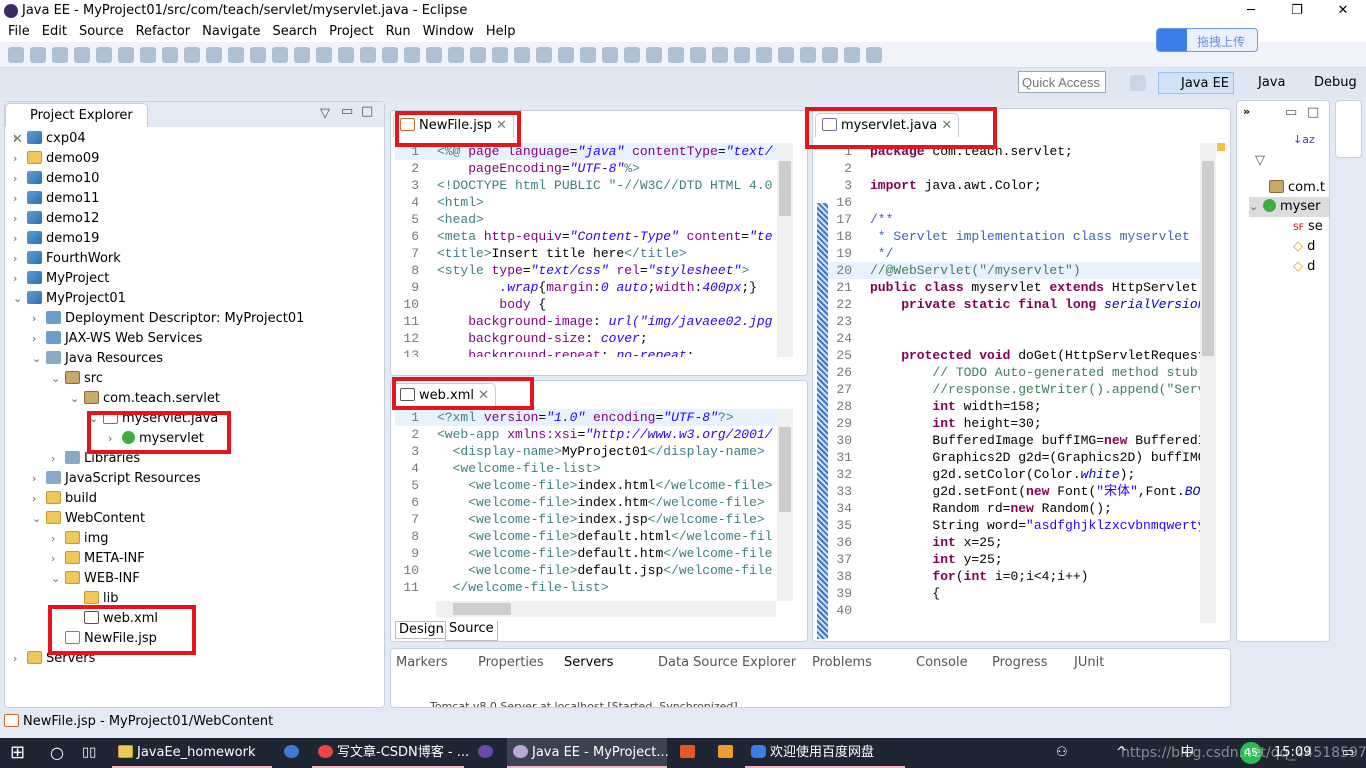 This screenshot has width=1366, height=768. What do you see at coordinates (1089, 662) in the screenshot?
I see `tab-junit: JUnit` at bounding box center [1089, 662].